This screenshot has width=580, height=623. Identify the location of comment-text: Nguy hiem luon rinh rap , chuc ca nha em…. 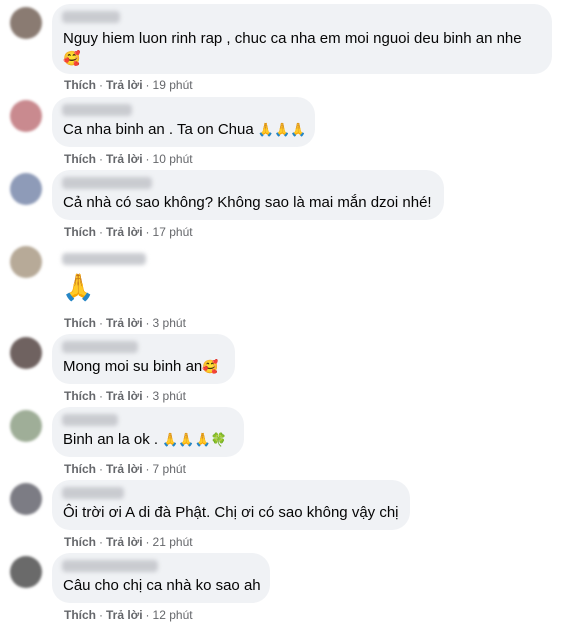
(292, 38).